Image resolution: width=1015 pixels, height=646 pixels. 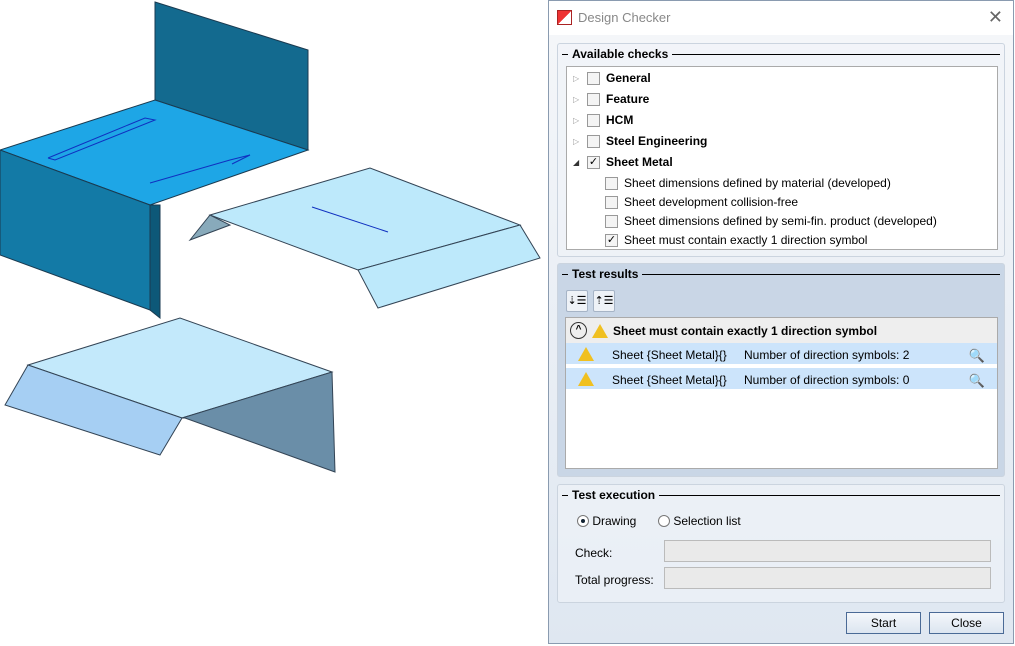 What do you see at coordinates (966, 623) in the screenshot?
I see `close-button: Close` at bounding box center [966, 623].